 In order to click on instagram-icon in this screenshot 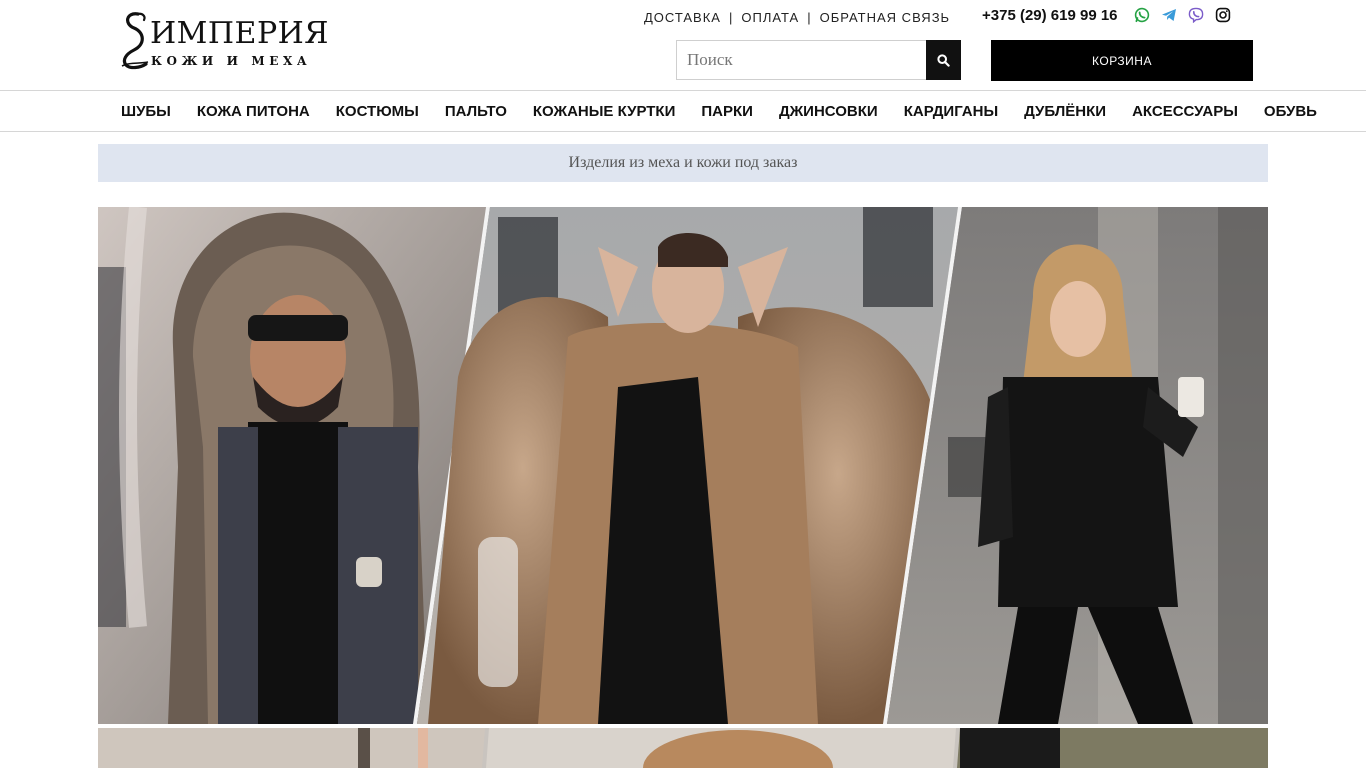, I will do `click(1223, 15)`.